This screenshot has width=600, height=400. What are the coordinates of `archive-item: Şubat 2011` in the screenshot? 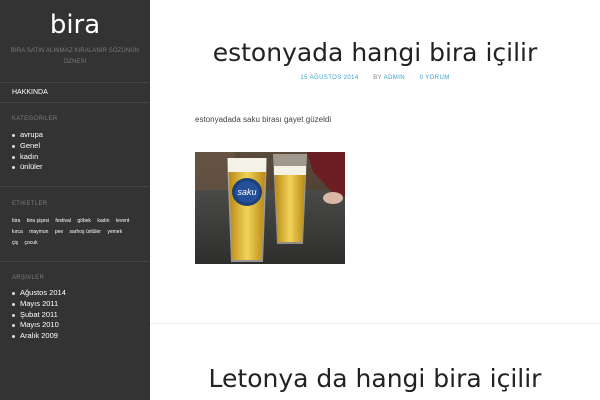 It's located at (39, 315).